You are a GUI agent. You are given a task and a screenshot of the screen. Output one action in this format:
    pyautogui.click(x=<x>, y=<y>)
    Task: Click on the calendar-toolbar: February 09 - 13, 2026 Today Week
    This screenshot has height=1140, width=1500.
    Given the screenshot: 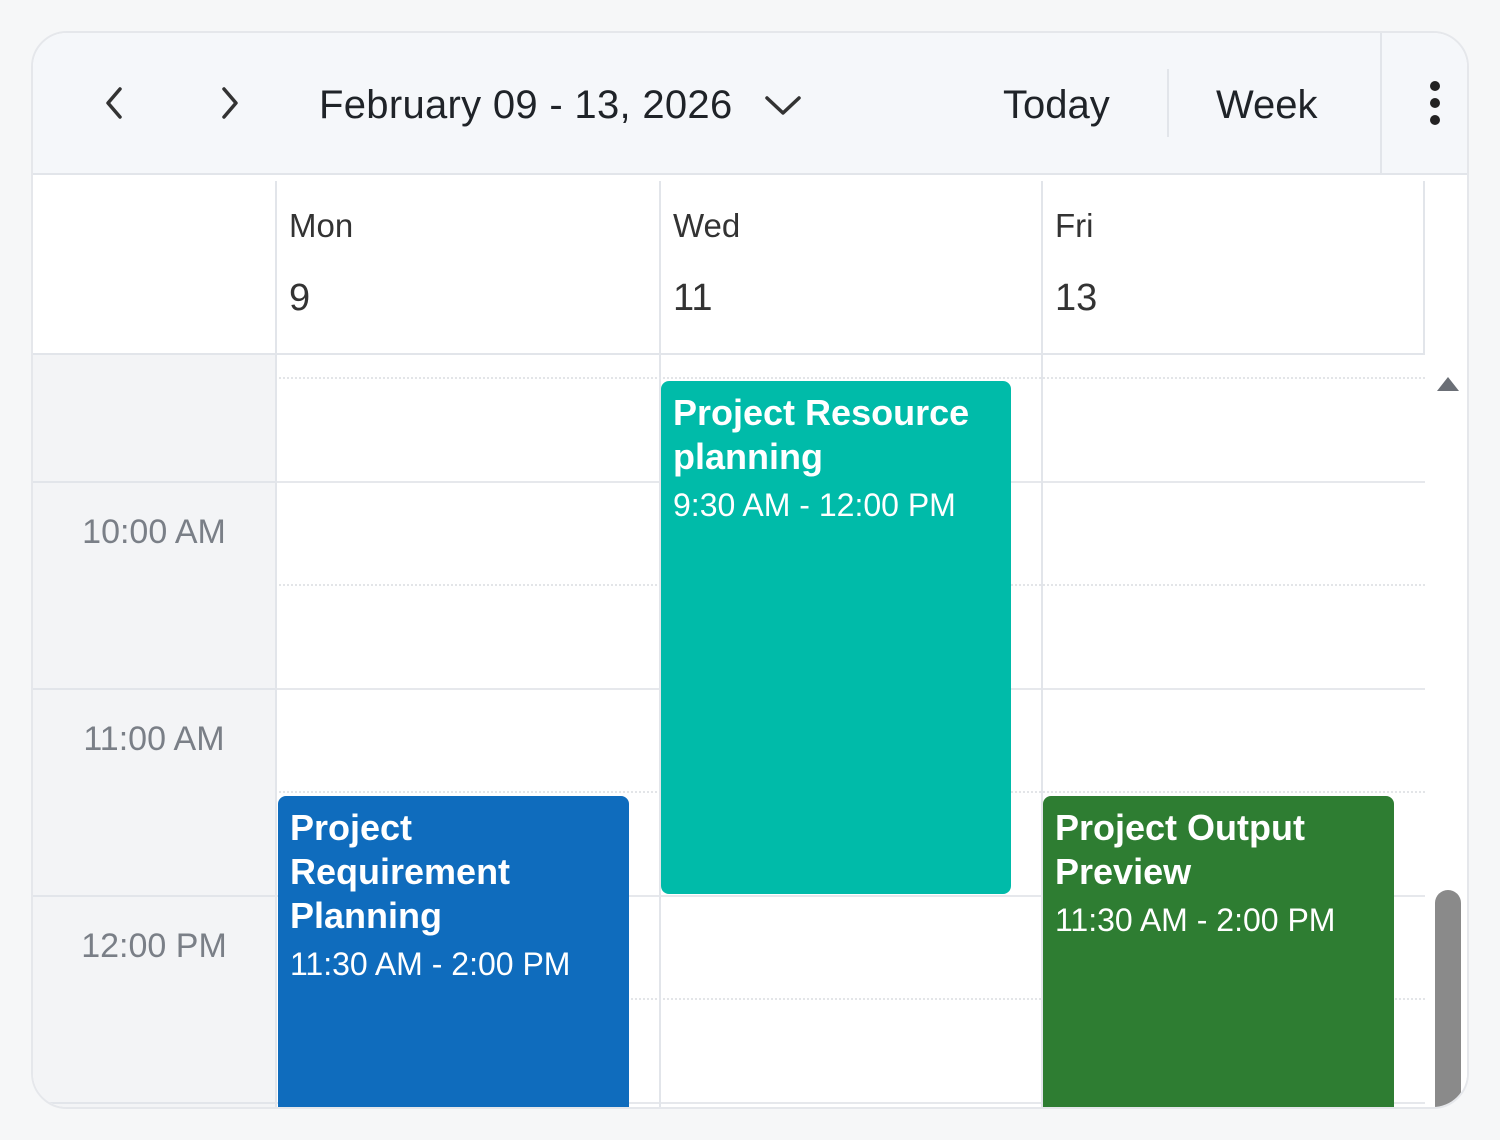 What is the action you would take?
    pyautogui.click(x=750, y=104)
    